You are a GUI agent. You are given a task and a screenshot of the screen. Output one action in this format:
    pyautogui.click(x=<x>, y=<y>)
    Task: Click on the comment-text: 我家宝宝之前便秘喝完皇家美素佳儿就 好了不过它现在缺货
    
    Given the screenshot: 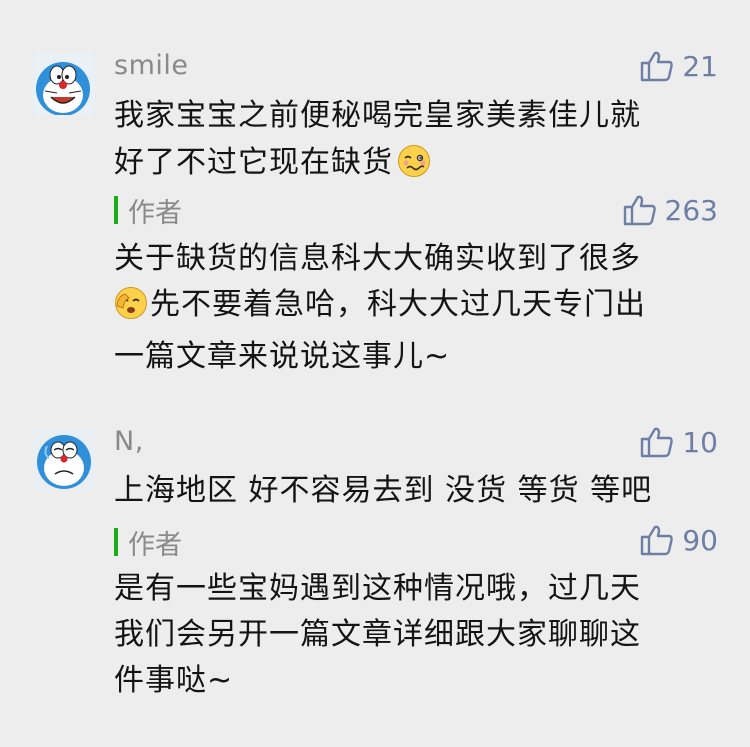 What is the action you would take?
    pyautogui.click(x=409, y=142)
    